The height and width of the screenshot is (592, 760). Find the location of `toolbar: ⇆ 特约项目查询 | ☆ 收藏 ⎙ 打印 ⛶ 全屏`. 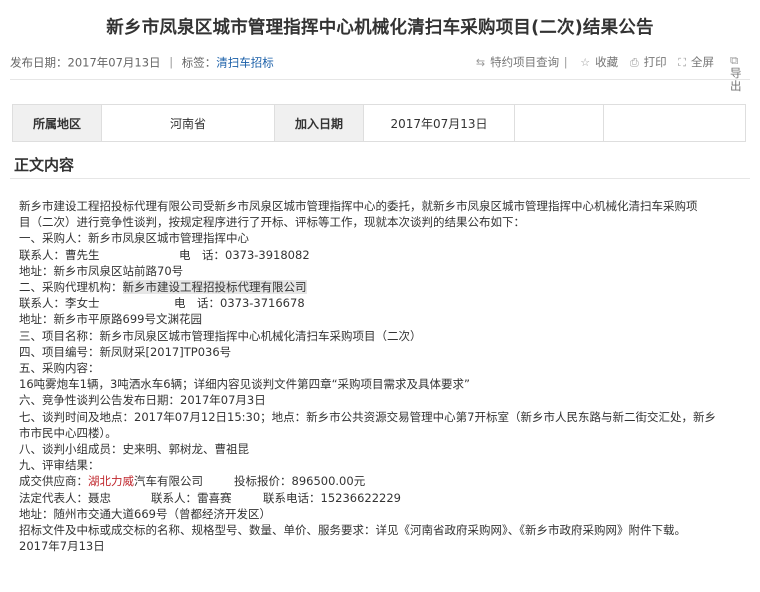

toolbar: ⇆ 特约项目查询 | ☆ 收藏 ⎙ 打印 ⛶ 全屏 is located at coordinates (591, 62).